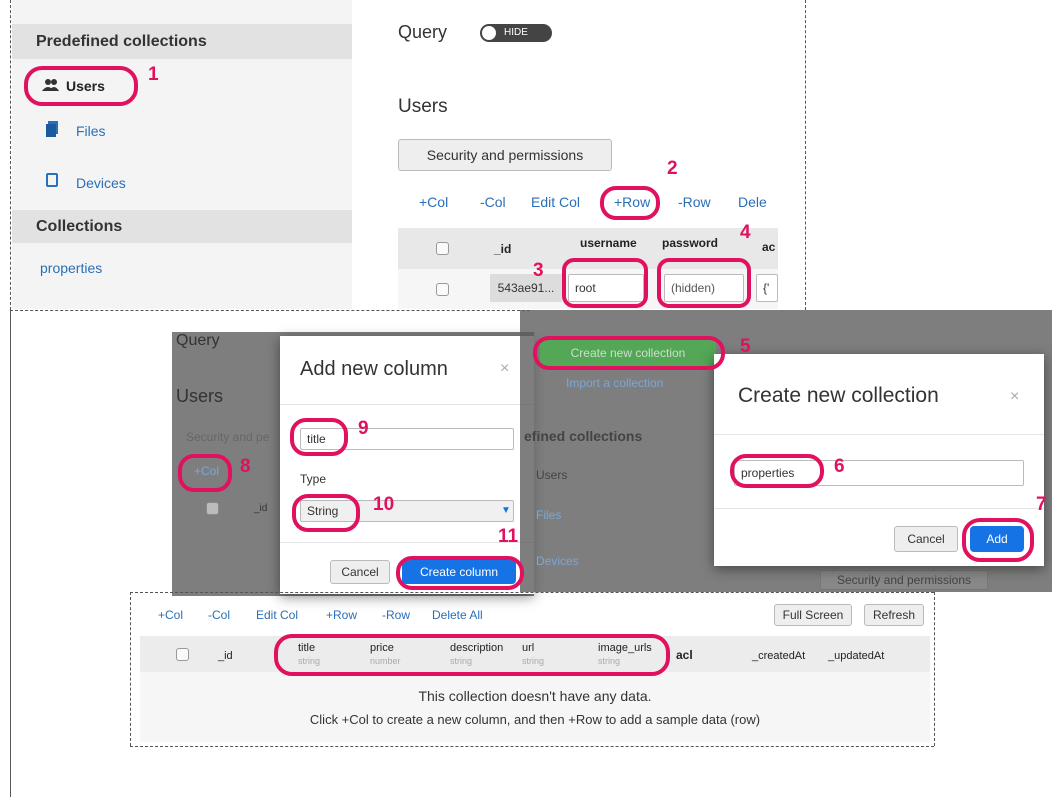 Image resolution: width=1052 pixels, height=797 pixels. Describe the element at coordinates (505, 155) in the screenshot. I see `security-permissions-button: Security and permissions` at that location.